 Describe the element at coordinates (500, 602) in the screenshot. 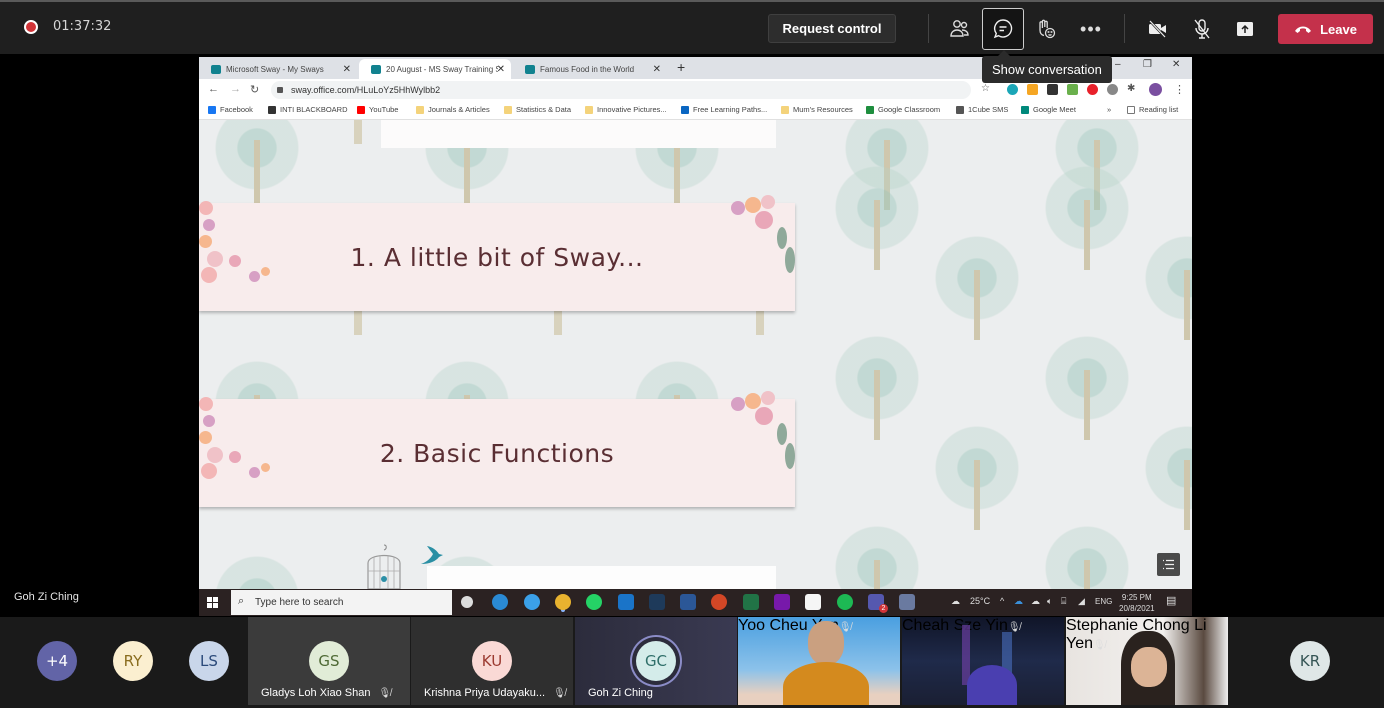

I see `edge-taskbar-icon` at that location.